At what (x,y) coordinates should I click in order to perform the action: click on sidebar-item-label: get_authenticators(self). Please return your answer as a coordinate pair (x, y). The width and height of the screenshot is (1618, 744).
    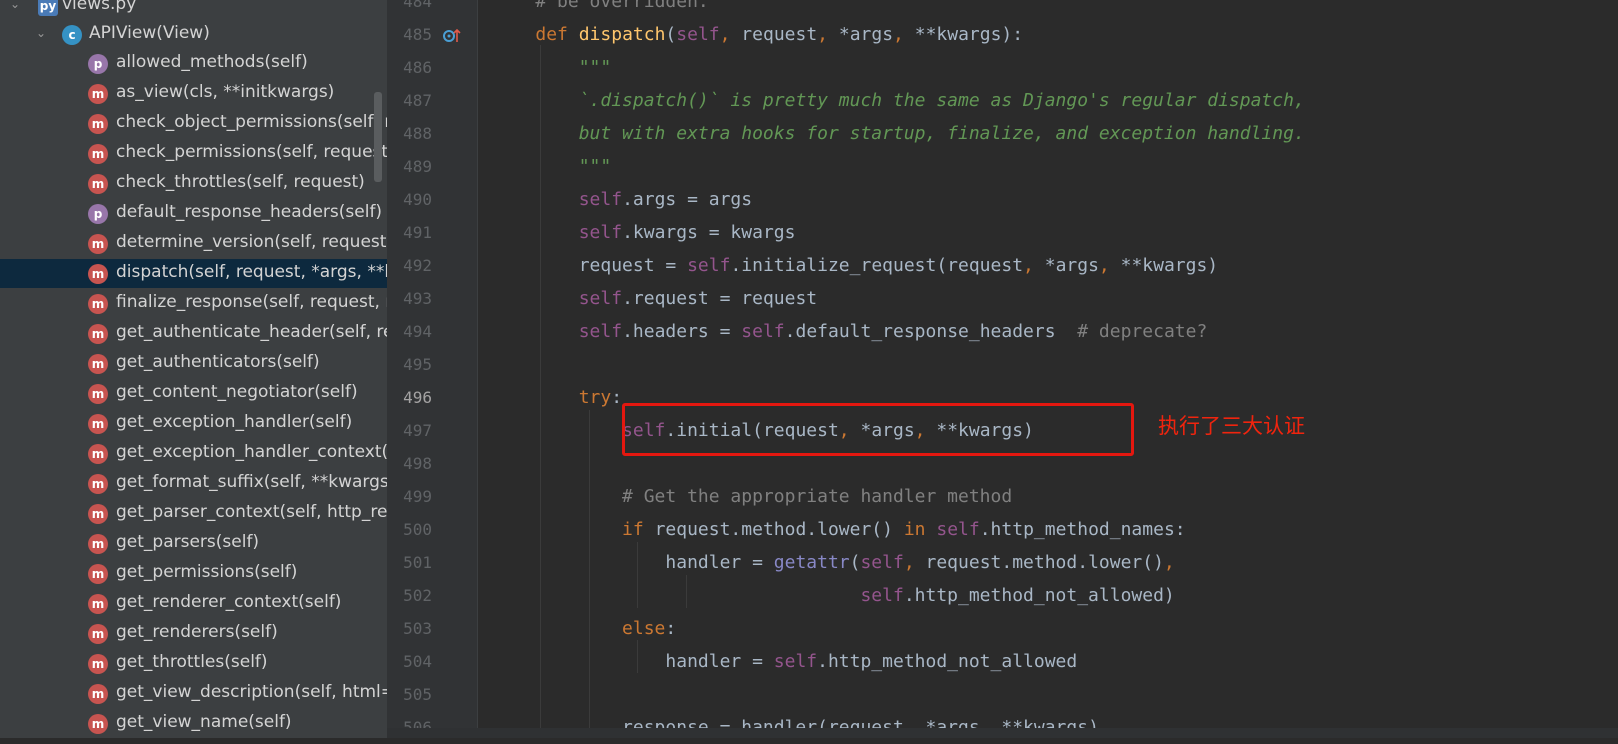
    Looking at the image, I should click on (218, 362).